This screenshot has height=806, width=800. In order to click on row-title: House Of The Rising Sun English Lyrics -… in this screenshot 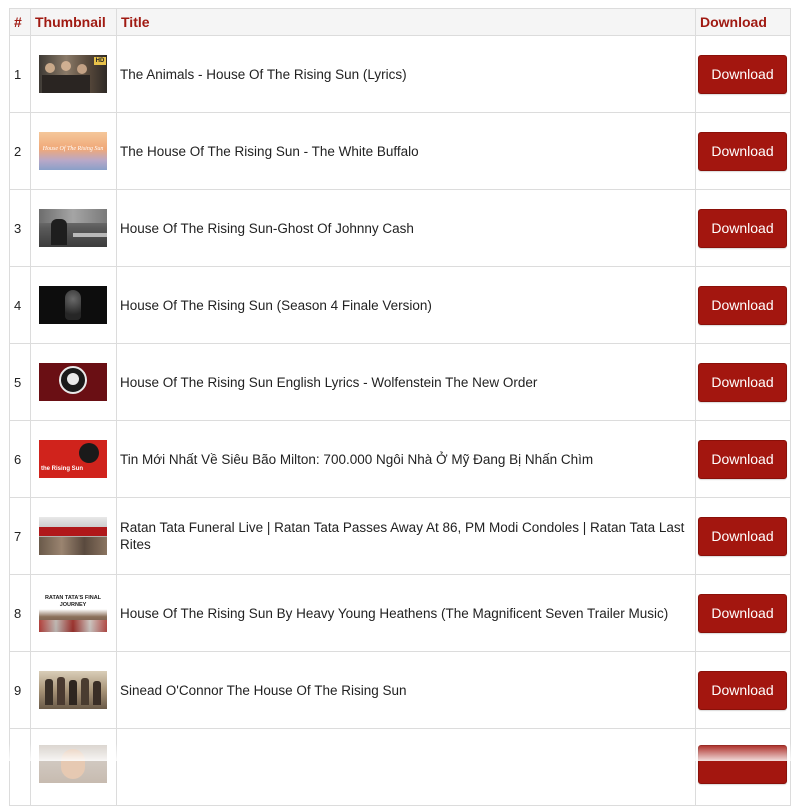, I will do `click(406, 382)`.